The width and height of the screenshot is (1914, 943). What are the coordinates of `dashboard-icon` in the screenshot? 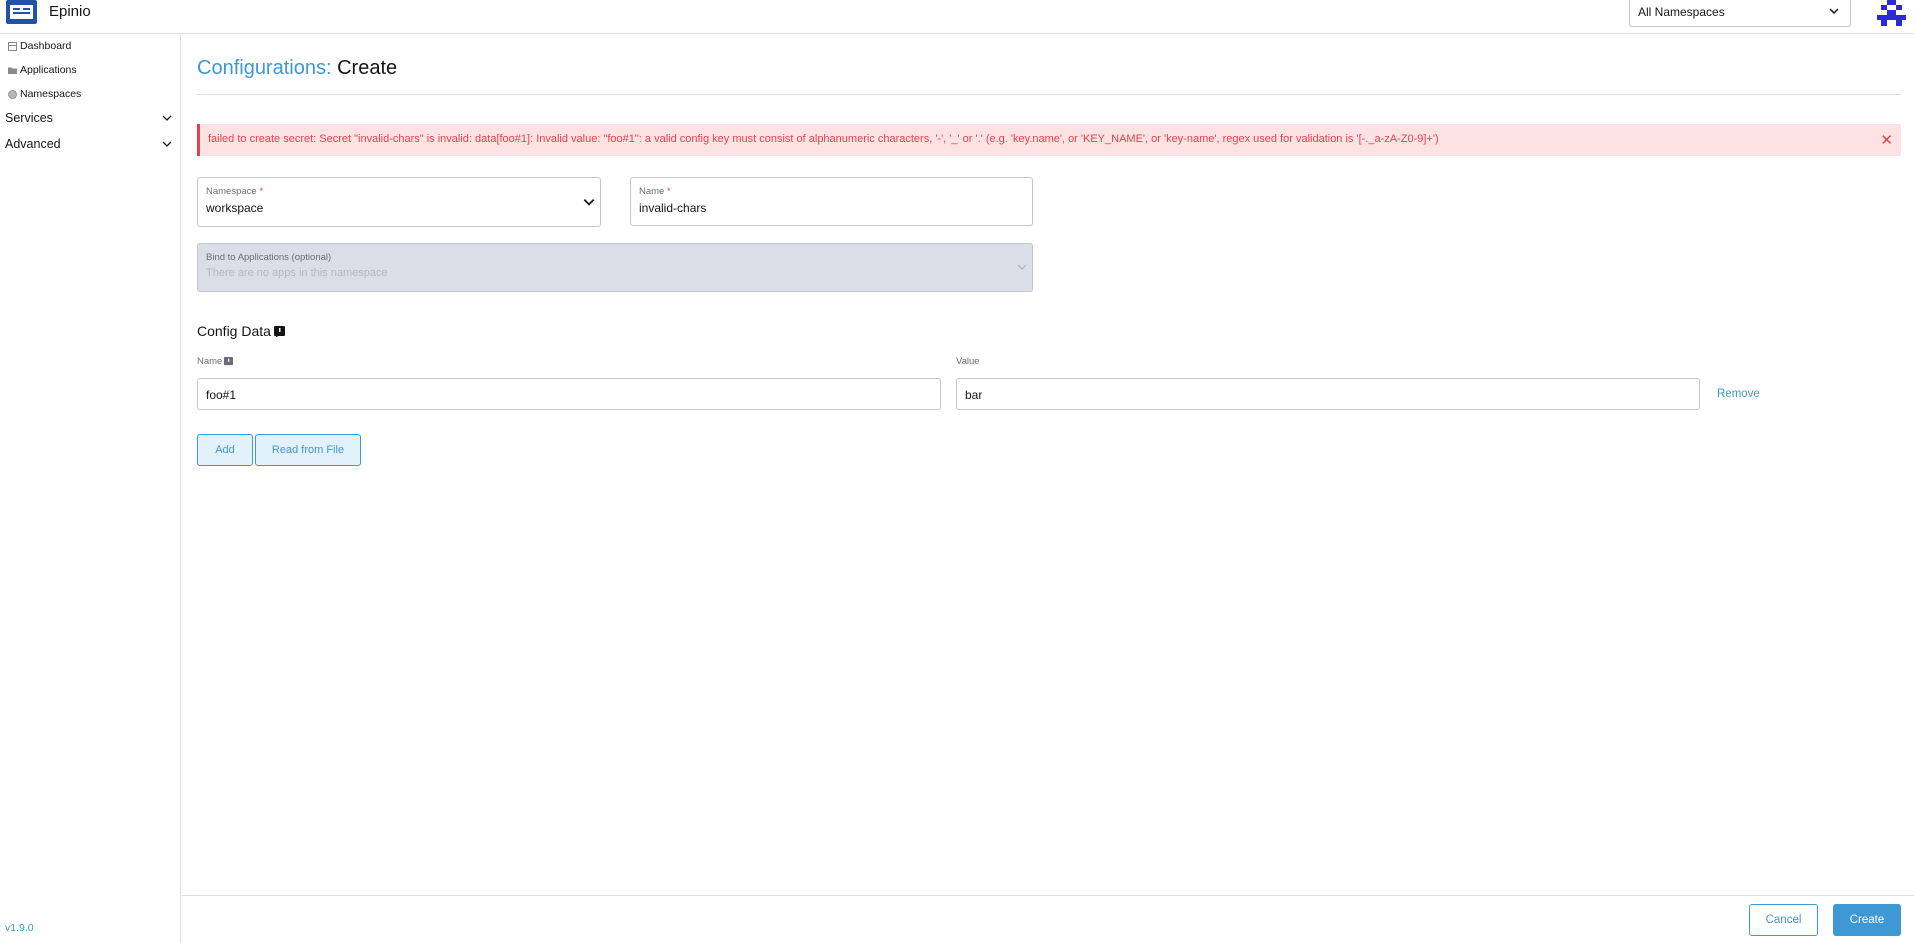 It's located at (12, 46).